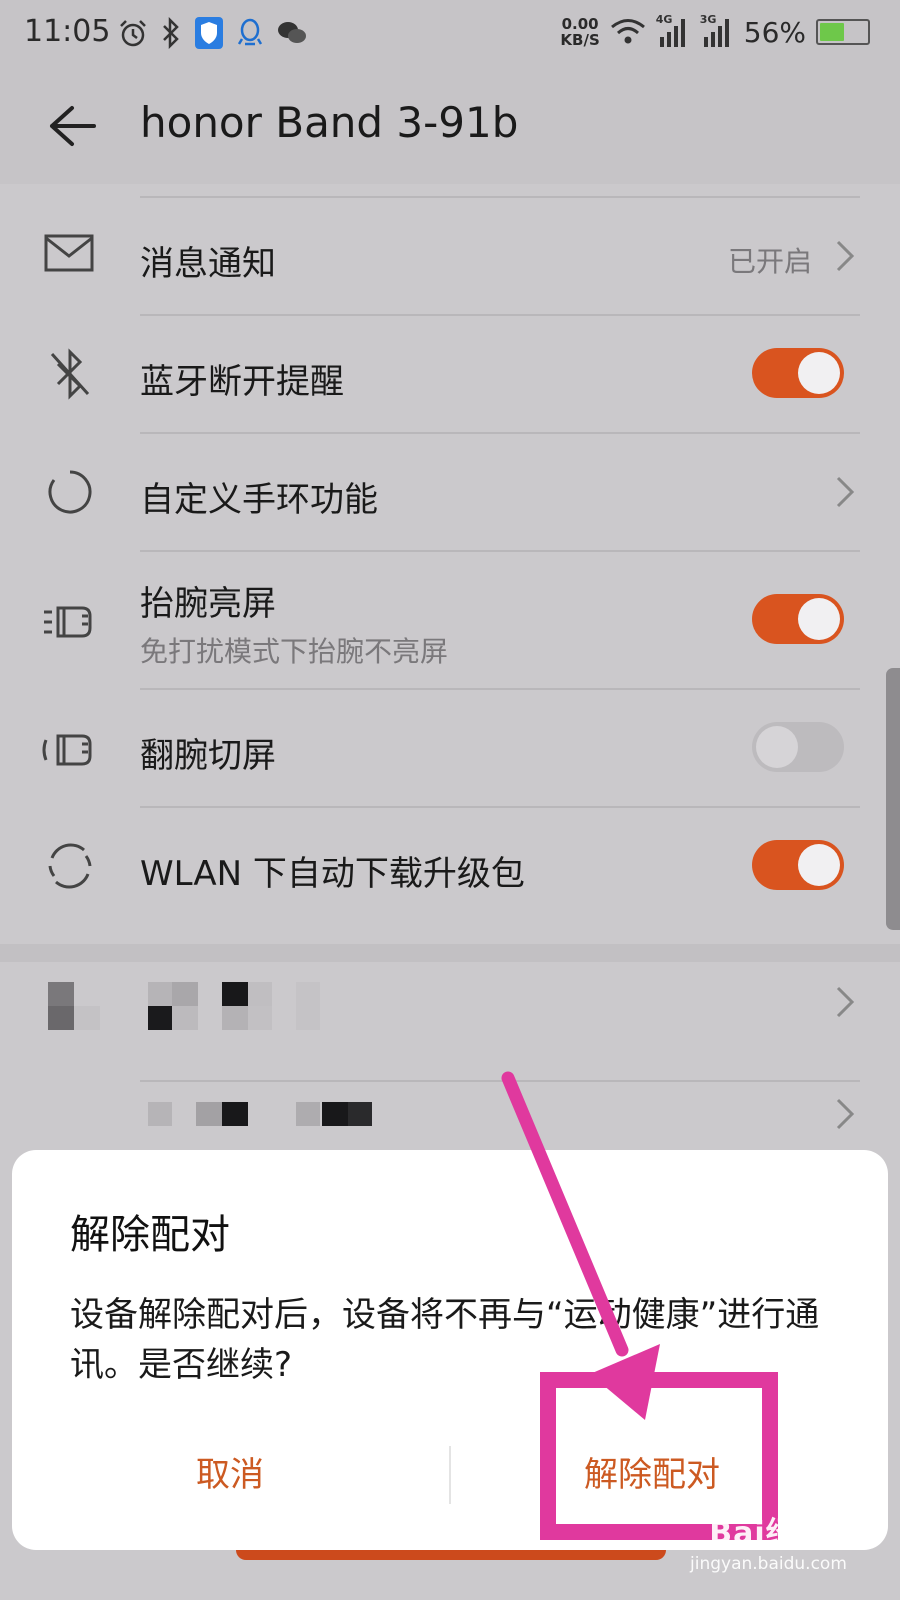  Describe the element at coordinates (768, 1564) in the screenshot. I see `watermark-url: jingyan.baidu.com` at that location.